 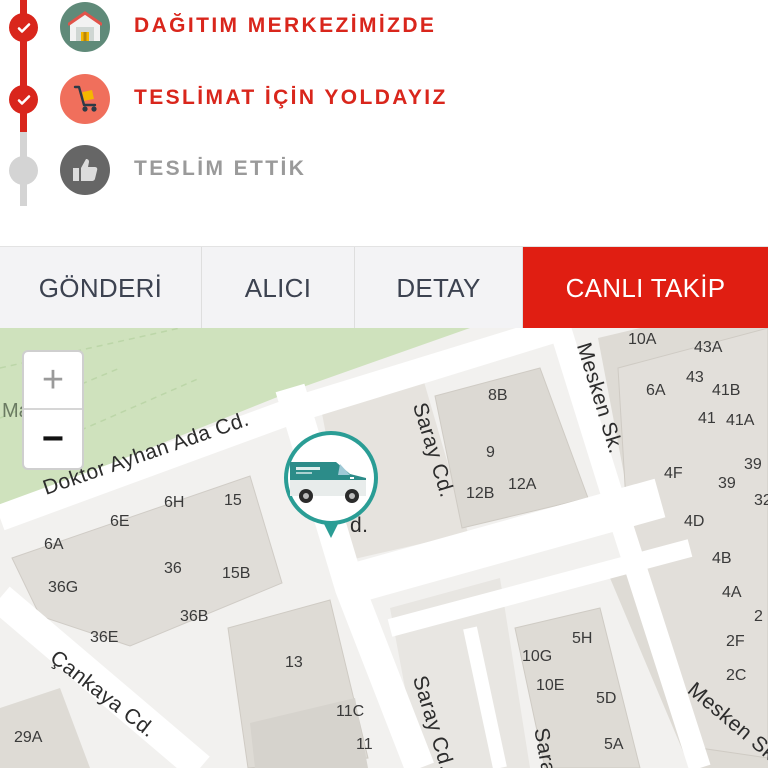 I want to click on pending-step-dot, so click(x=23, y=170).